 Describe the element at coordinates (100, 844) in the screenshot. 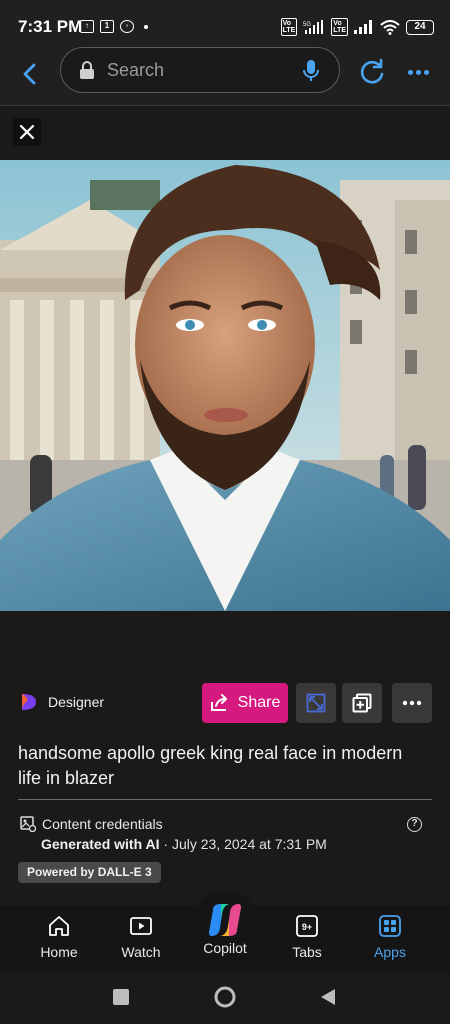

I see `generated-label: Generated with AI` at that location.